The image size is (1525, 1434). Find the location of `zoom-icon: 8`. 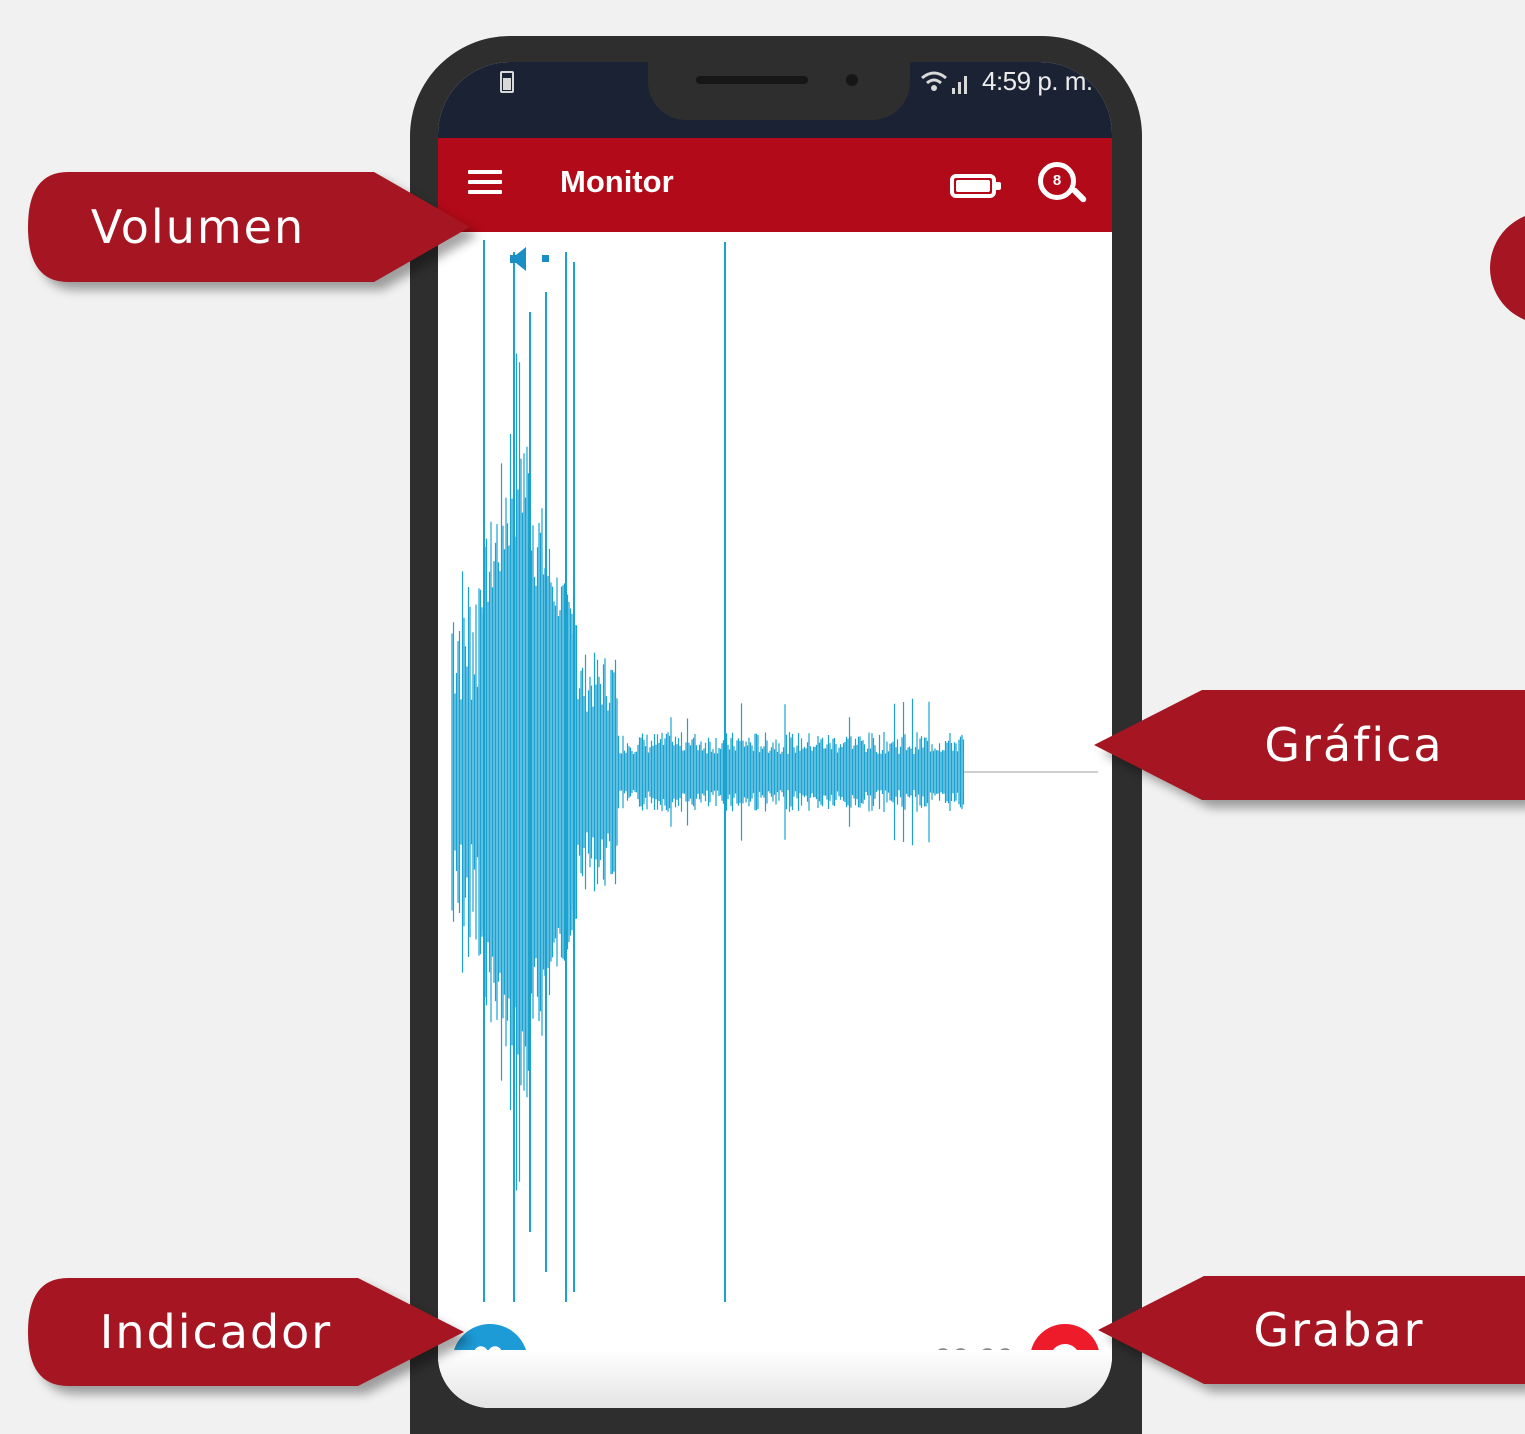

zoom-icon: 8 is located at coordinates (1063, 187).